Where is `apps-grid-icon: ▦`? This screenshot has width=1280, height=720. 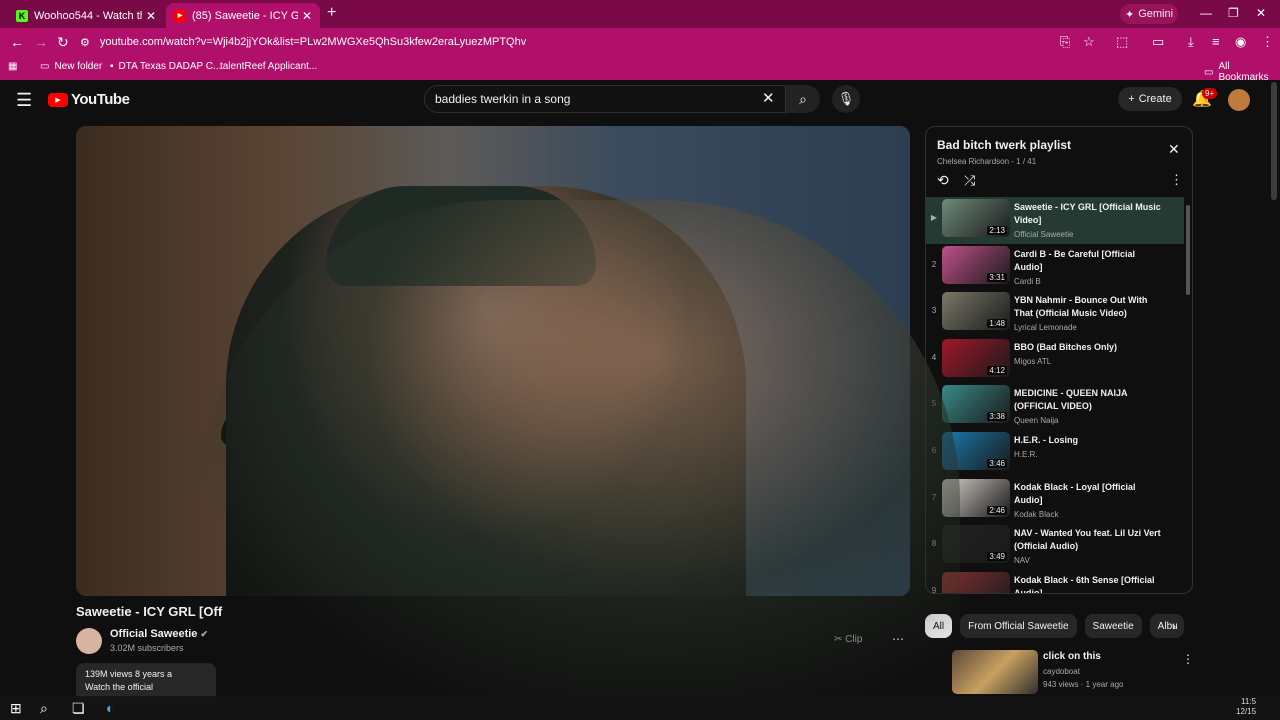 apps-grid-icon: ▦ is located at coordinates (12, 66).